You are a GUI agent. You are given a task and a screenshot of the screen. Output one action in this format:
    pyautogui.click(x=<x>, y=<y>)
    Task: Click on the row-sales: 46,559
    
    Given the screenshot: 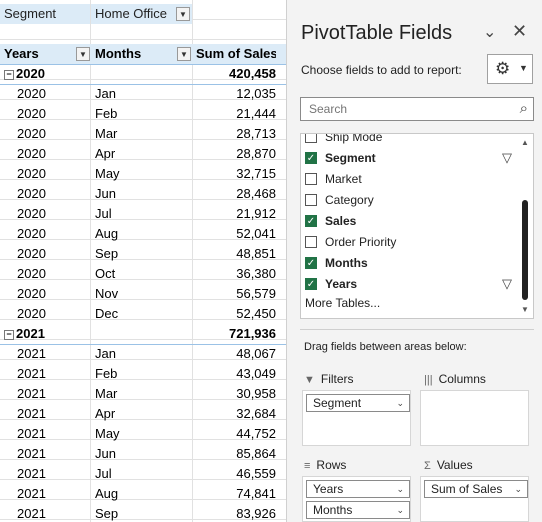 What is the action you would take?
    pyautogui.click(x=236, y=474)
    